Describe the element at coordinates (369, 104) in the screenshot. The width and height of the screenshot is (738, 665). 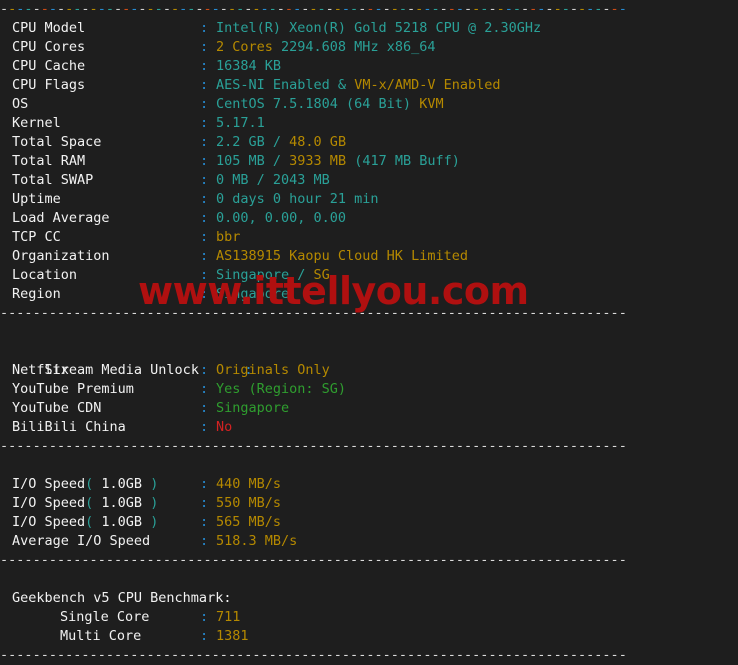
I see `info-row: OS: CentOS 7.5.1804 (64 Bit) KVM` at that location.